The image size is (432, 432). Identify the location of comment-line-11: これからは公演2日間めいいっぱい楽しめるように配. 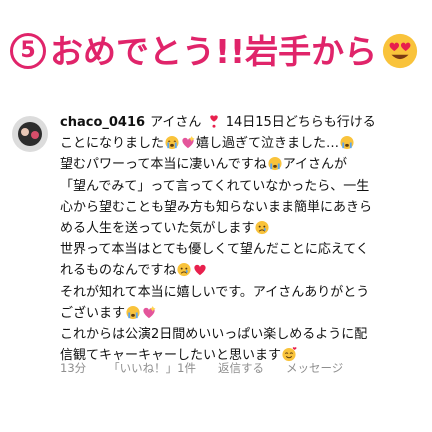
(214, 335).